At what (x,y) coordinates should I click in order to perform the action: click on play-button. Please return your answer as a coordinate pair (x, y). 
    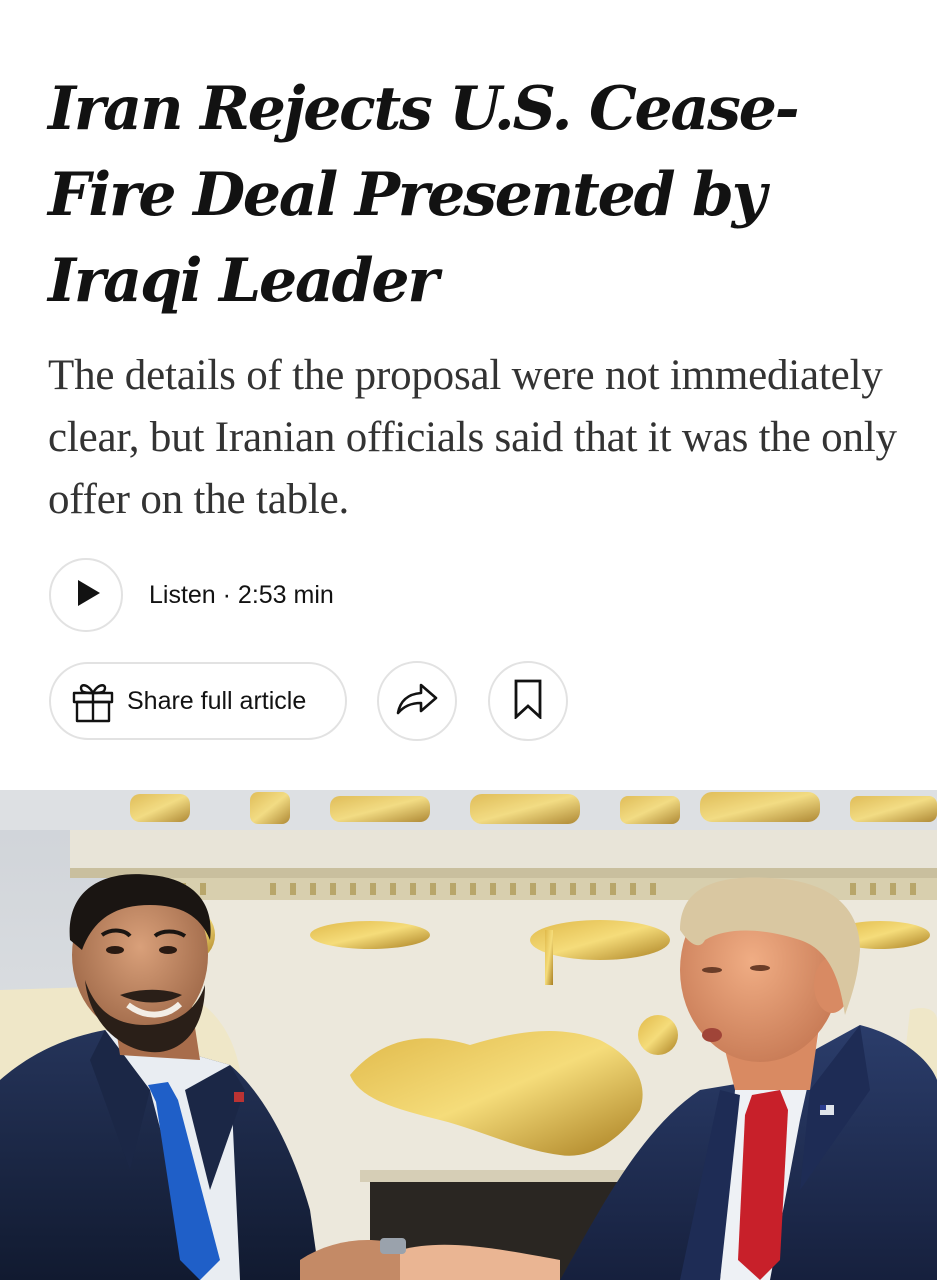
    Looking at the image, I should click on (86, 595).